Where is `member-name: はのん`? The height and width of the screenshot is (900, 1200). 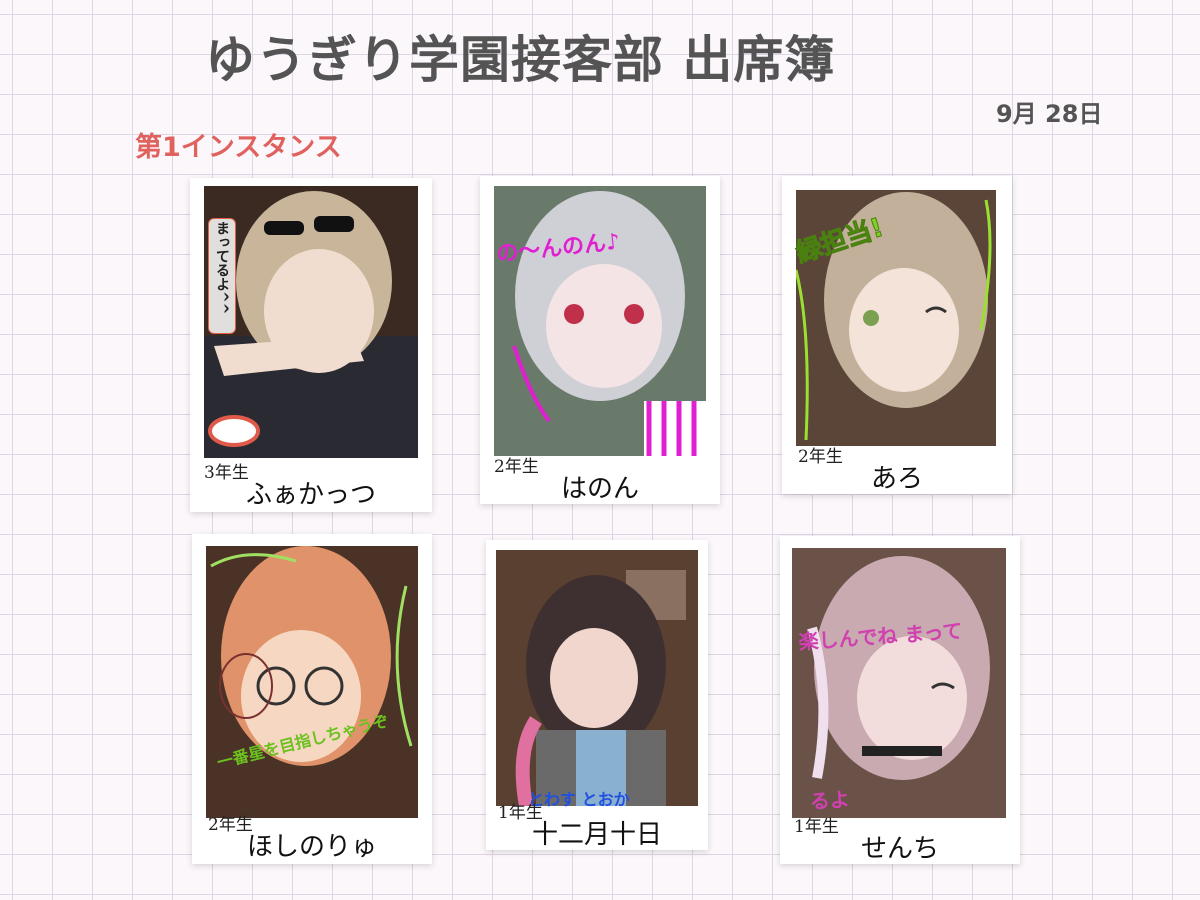
member-name: はのん is located at coordinates (599, 489).